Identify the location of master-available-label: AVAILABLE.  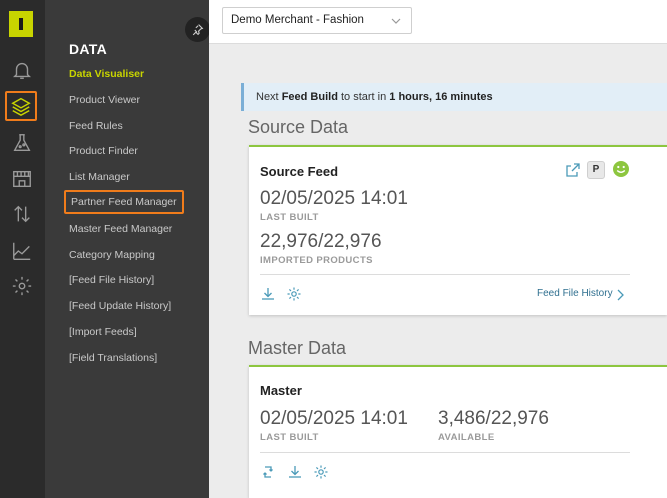
(466, 437).